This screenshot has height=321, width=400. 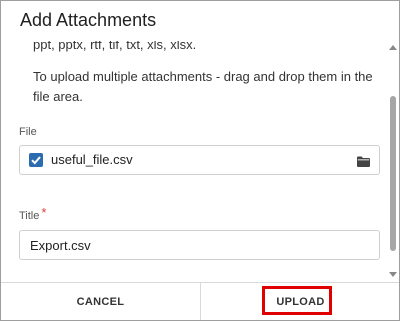 What do you see at coordinates (92, 159) in the screenshot?
I see `file-name: useful_file.csv` at bounding box center [92, 159].